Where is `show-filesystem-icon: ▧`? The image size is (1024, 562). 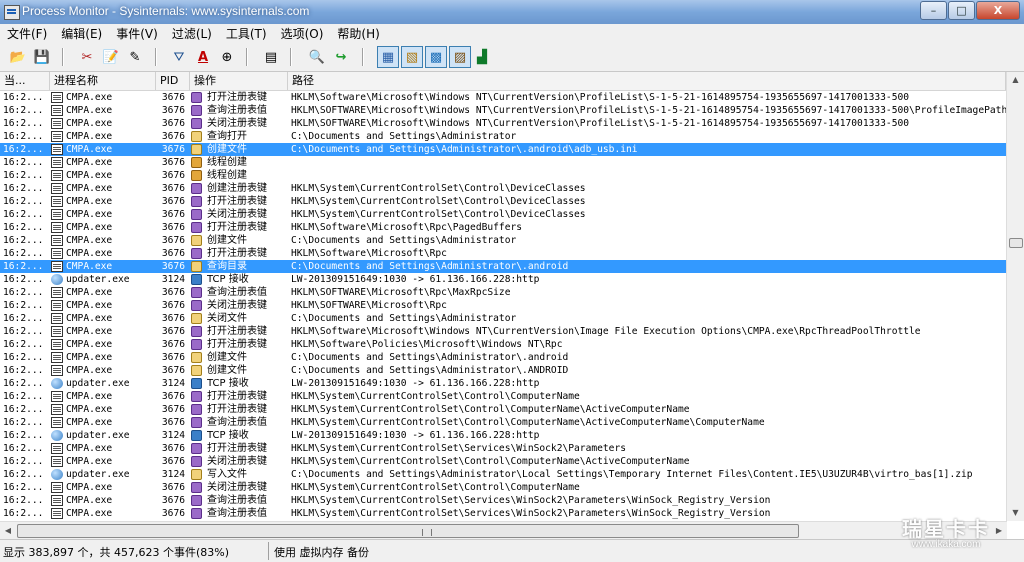
show-filesystem-icon: ▧ is located at coordinates (412, 57).